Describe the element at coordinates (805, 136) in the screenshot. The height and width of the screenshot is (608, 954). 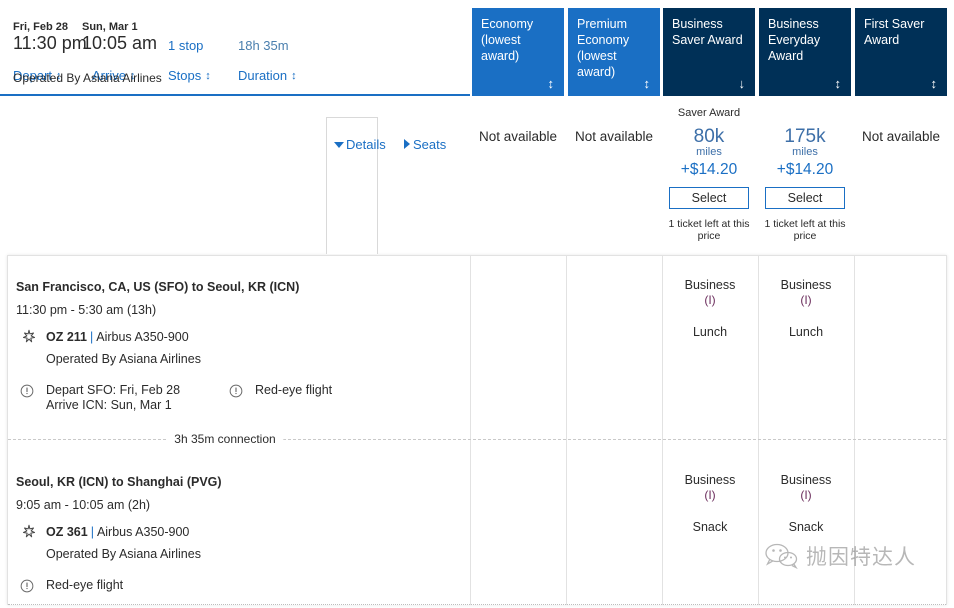
I see `fare-miles-amount: 175k` at that location.